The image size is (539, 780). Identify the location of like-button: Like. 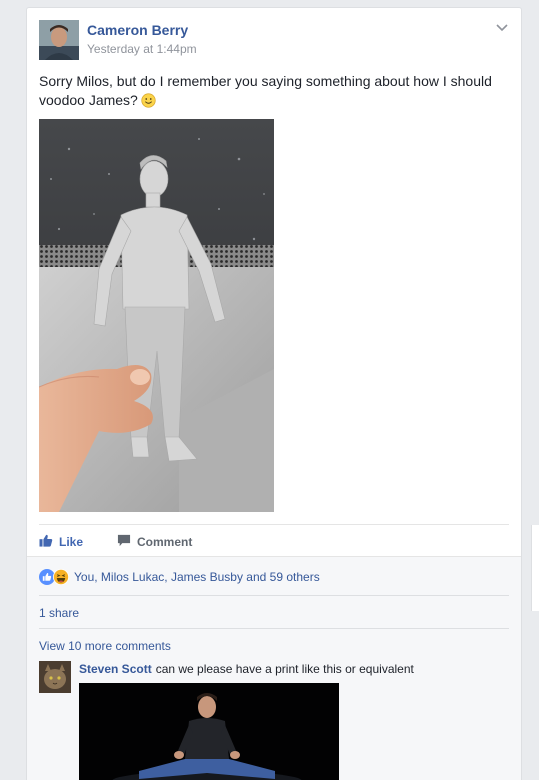
(61, 542).